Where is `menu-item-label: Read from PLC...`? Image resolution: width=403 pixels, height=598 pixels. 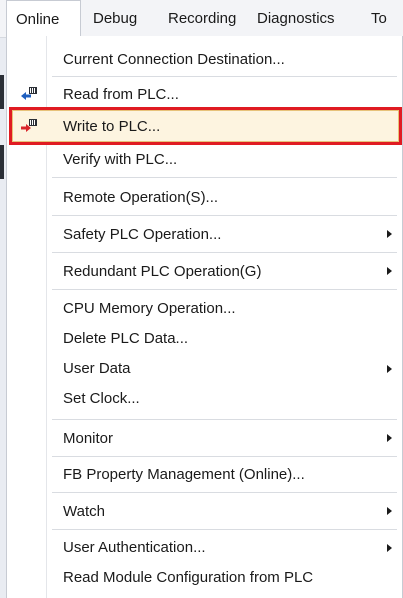
menu-item-label: Read from PLC... is located at coordinates (121, 94).